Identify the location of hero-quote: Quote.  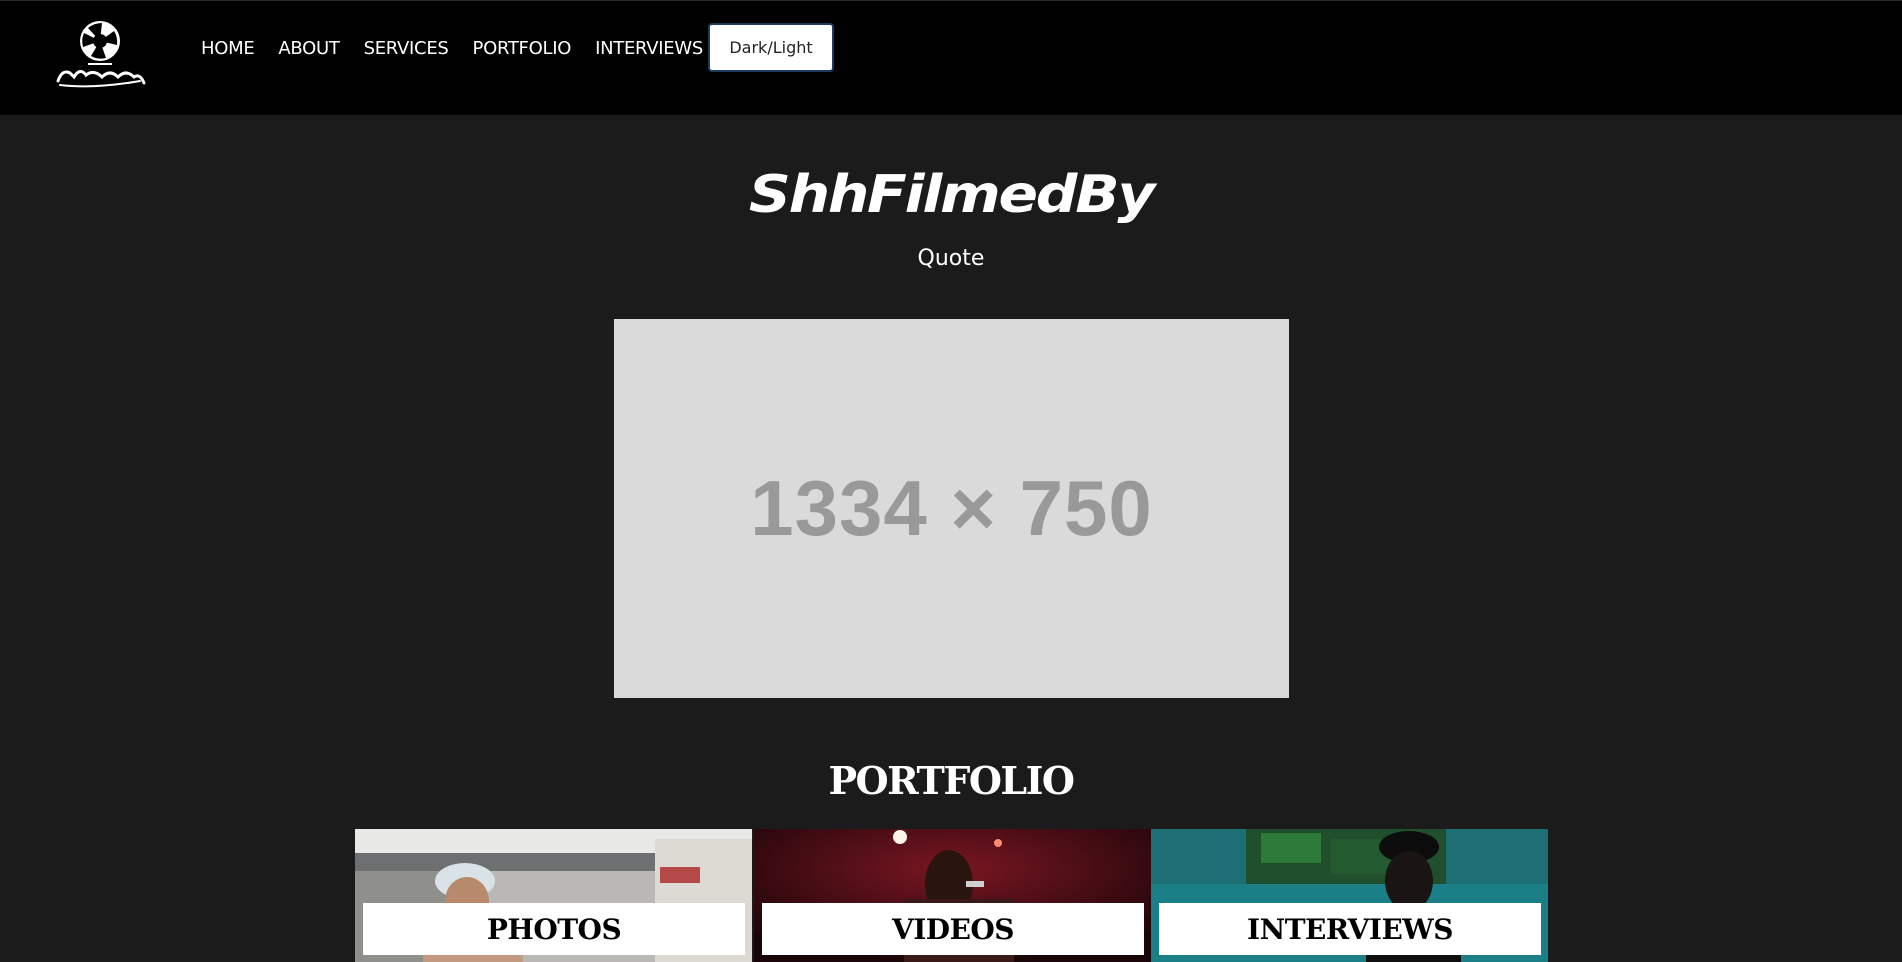
(951, 258).